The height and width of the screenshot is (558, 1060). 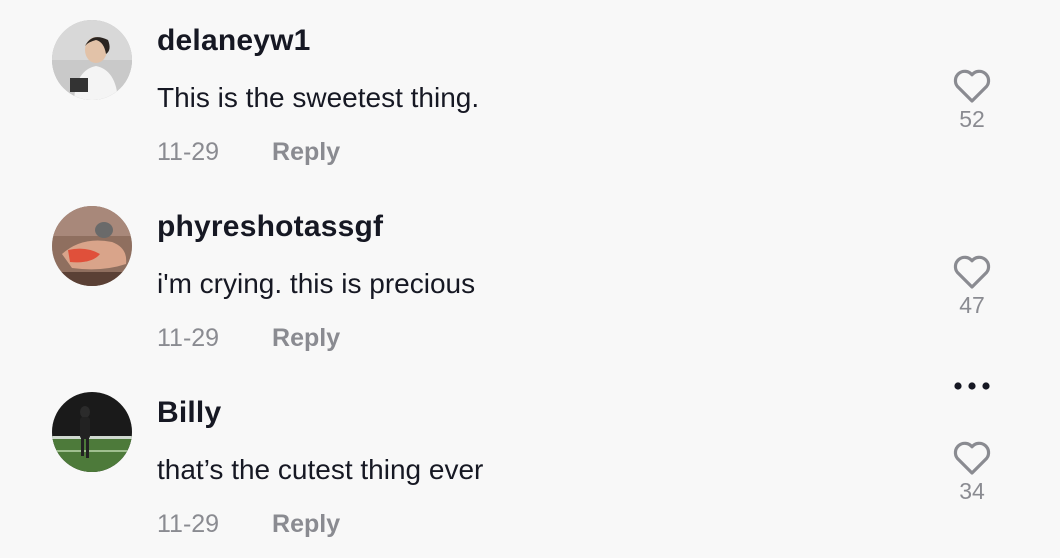 What do you see at coordinates (320, 469) in the screenshot?
I see `comment-text: that’s the cutest thing ever` at bounding box center [320, 469].